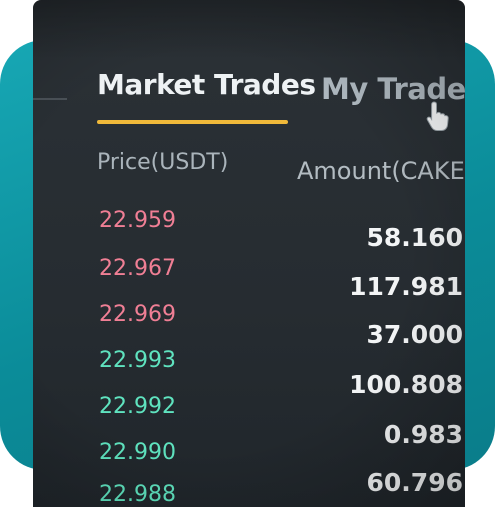 The image size is (495, 507). What do you see at coordinates (163, 162) in the screenshot?
I see `column-header-price: Price(USDT)` at bounding box center [163, 162].